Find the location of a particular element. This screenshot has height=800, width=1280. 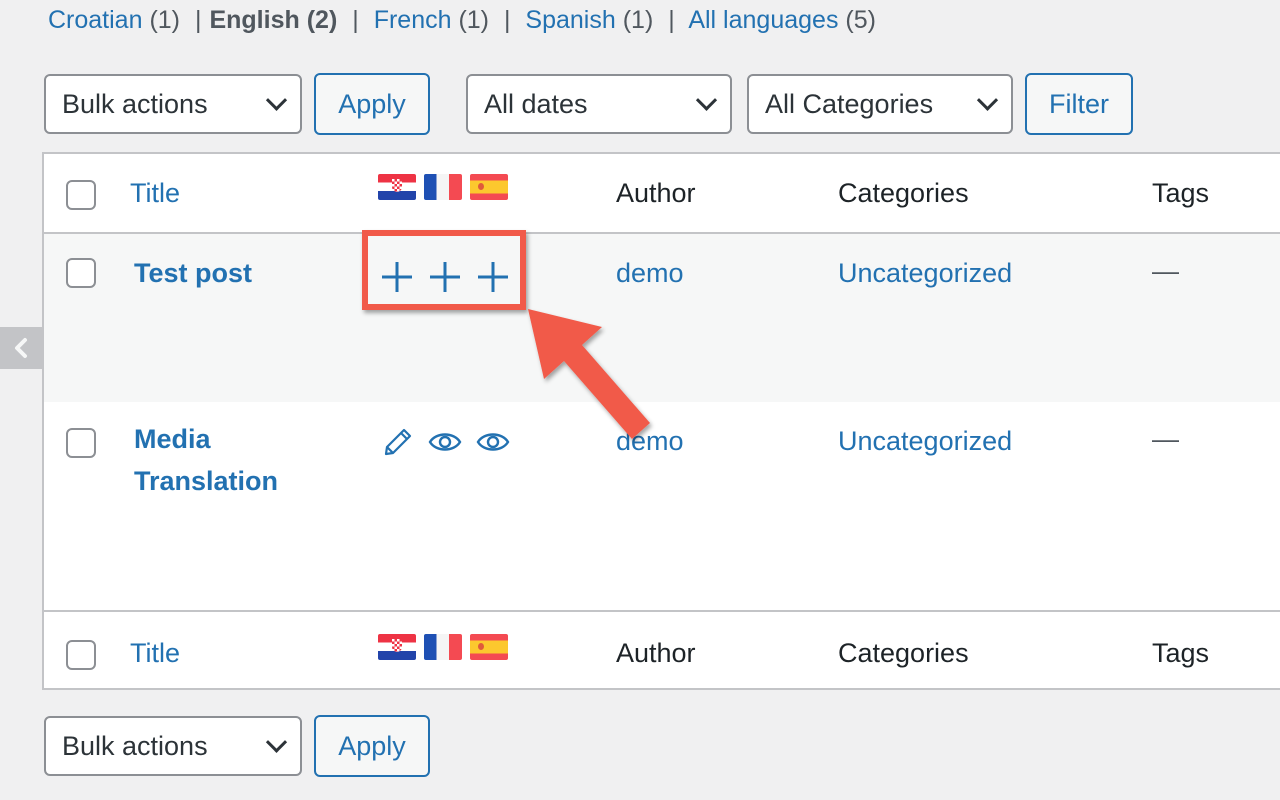

chevron-left-icon is located at coordinates (21, 348).